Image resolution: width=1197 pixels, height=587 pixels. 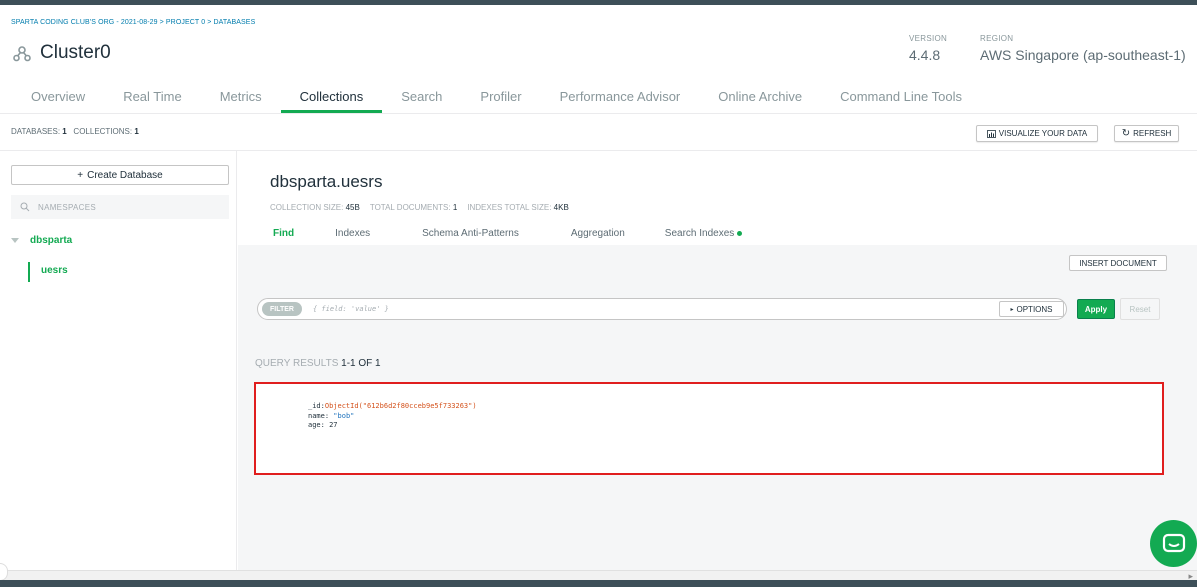 What do you see at coordinates (1083, 55) in the screenshot?
I see `region-value: AWS Singapore (ap-southeast-1)` at bounding box center [1083, 55].